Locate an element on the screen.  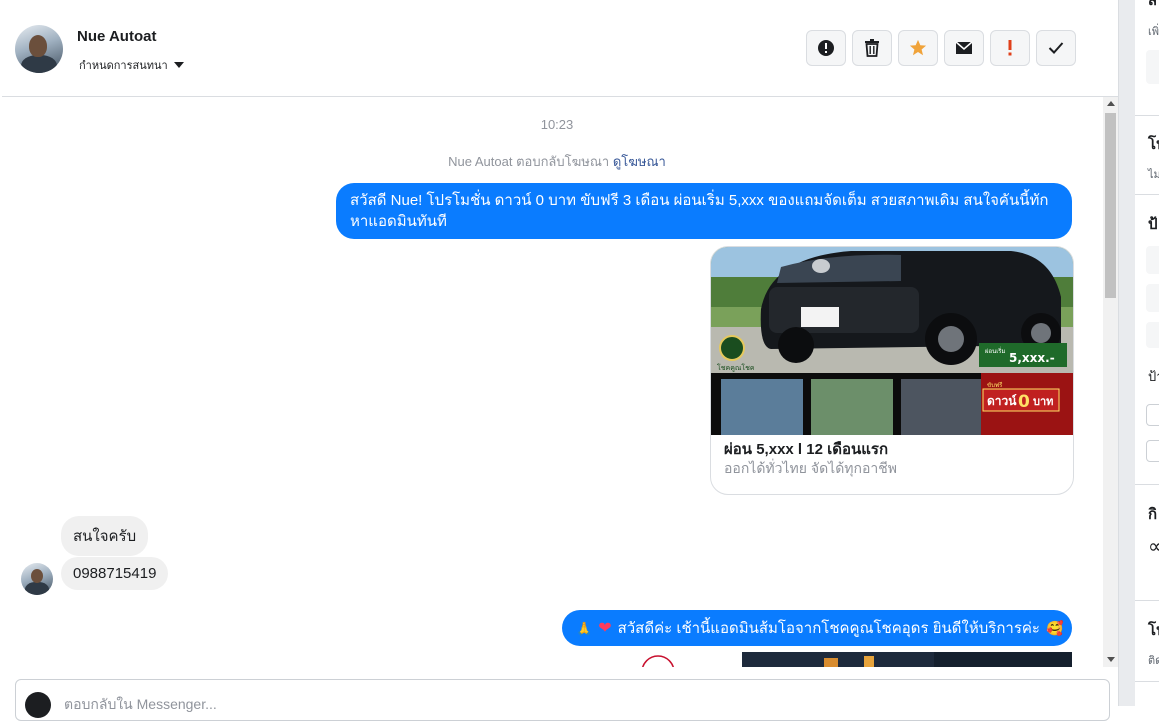
labels-heading: ป้ is located at coordinates (1153, 224).